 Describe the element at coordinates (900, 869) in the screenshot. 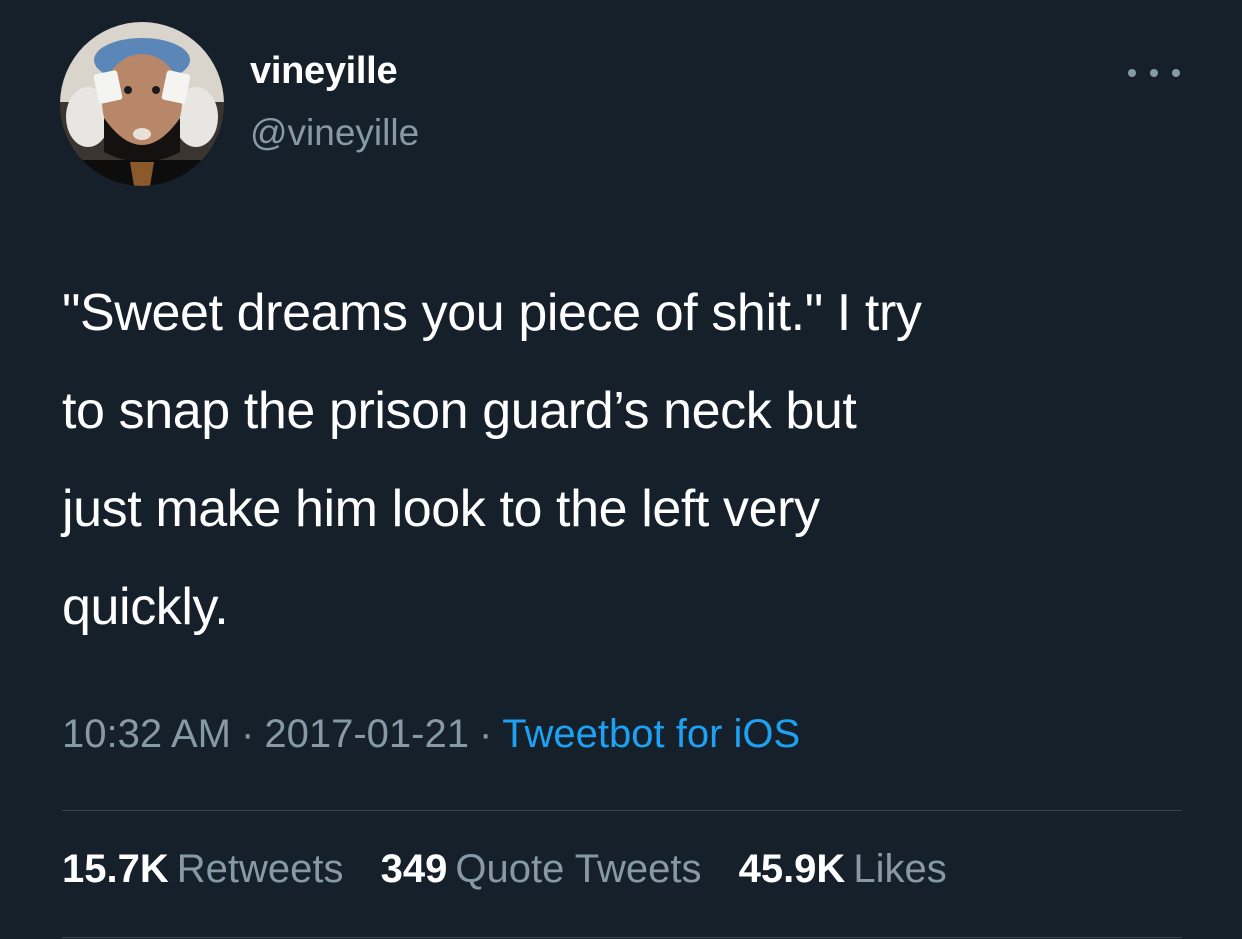

I see `likes-label: Likes` at that location.